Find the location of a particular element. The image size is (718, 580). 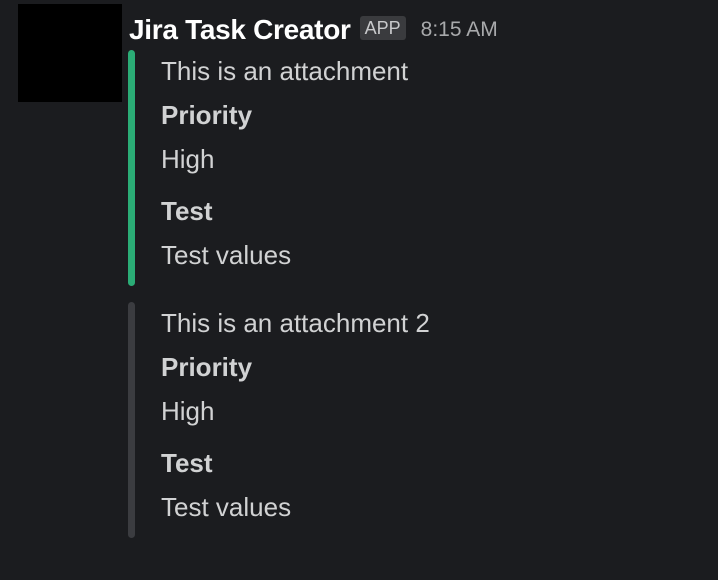

message-header: Jira Task Creator APP 8:15 AM is located at coordinates (313, 30).